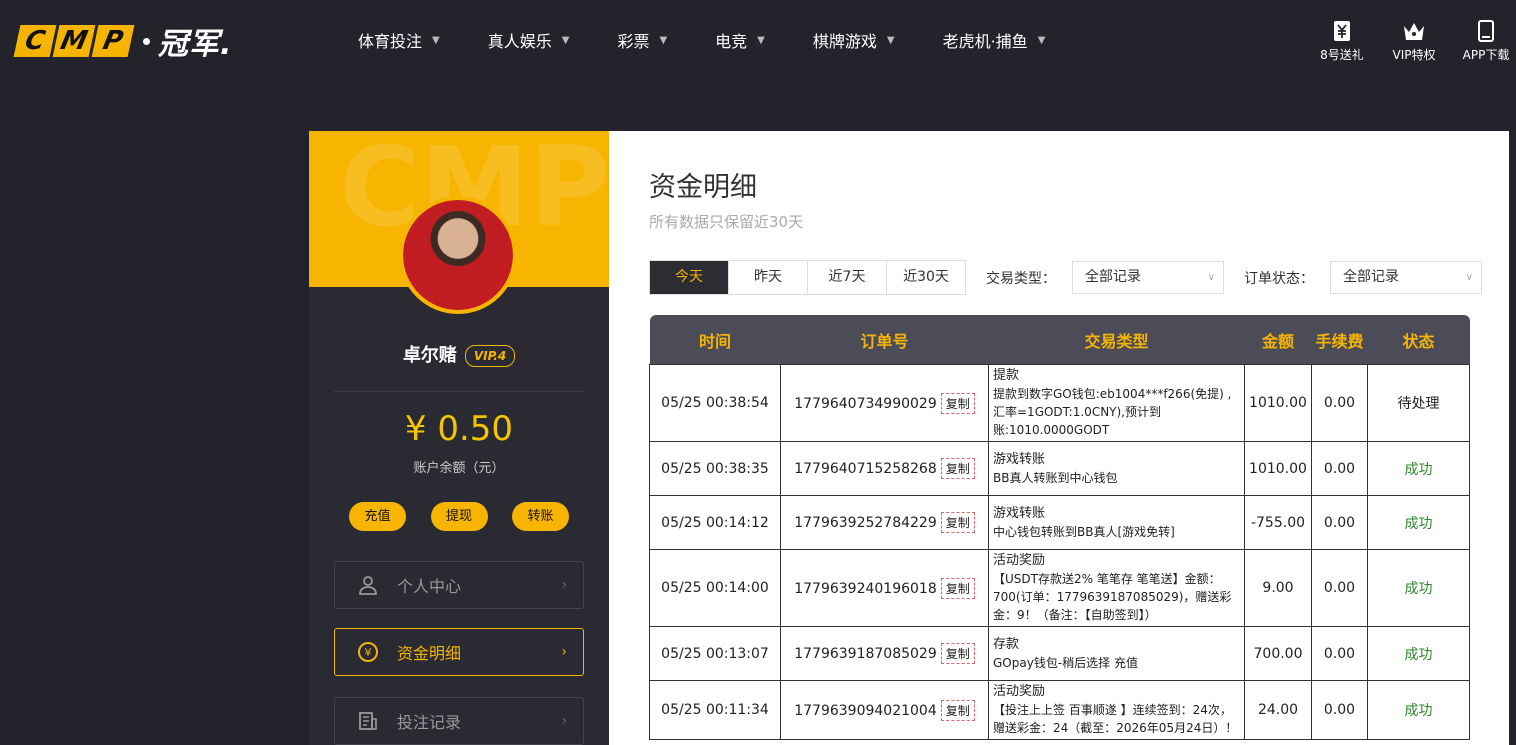  What do you see at coordinates (642, 40) in the screenshot?
I see `nav-item-lottery: 彩票 ▼` at bounding box center [642, 40].